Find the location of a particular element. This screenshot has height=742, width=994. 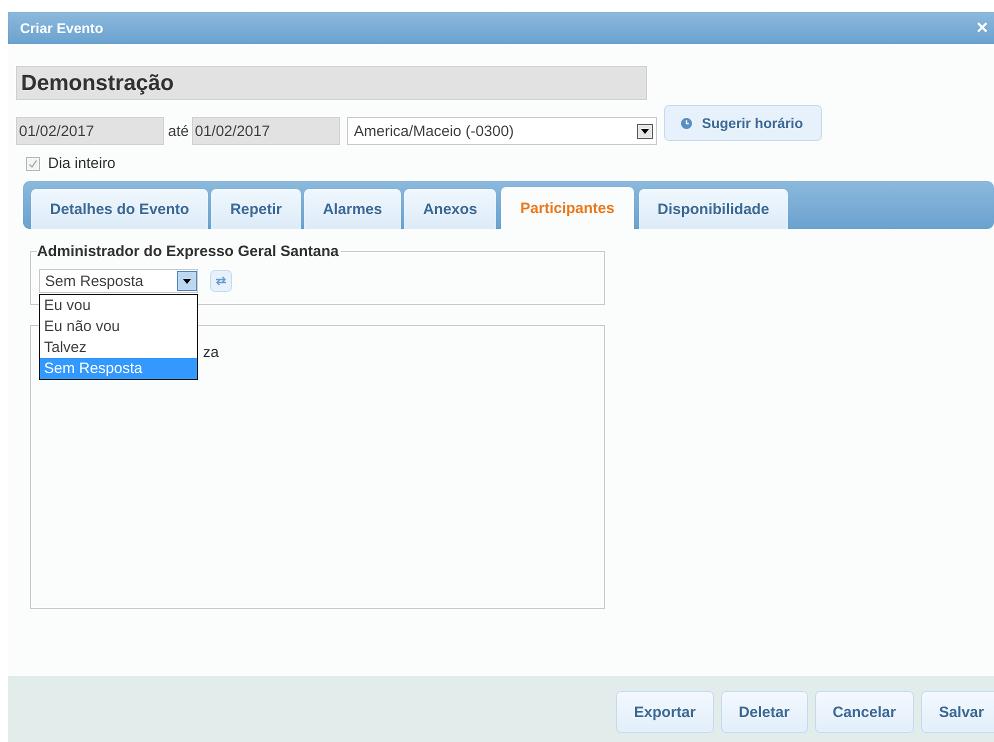

footer-button: Exportar is located at coordinates (665, 712).